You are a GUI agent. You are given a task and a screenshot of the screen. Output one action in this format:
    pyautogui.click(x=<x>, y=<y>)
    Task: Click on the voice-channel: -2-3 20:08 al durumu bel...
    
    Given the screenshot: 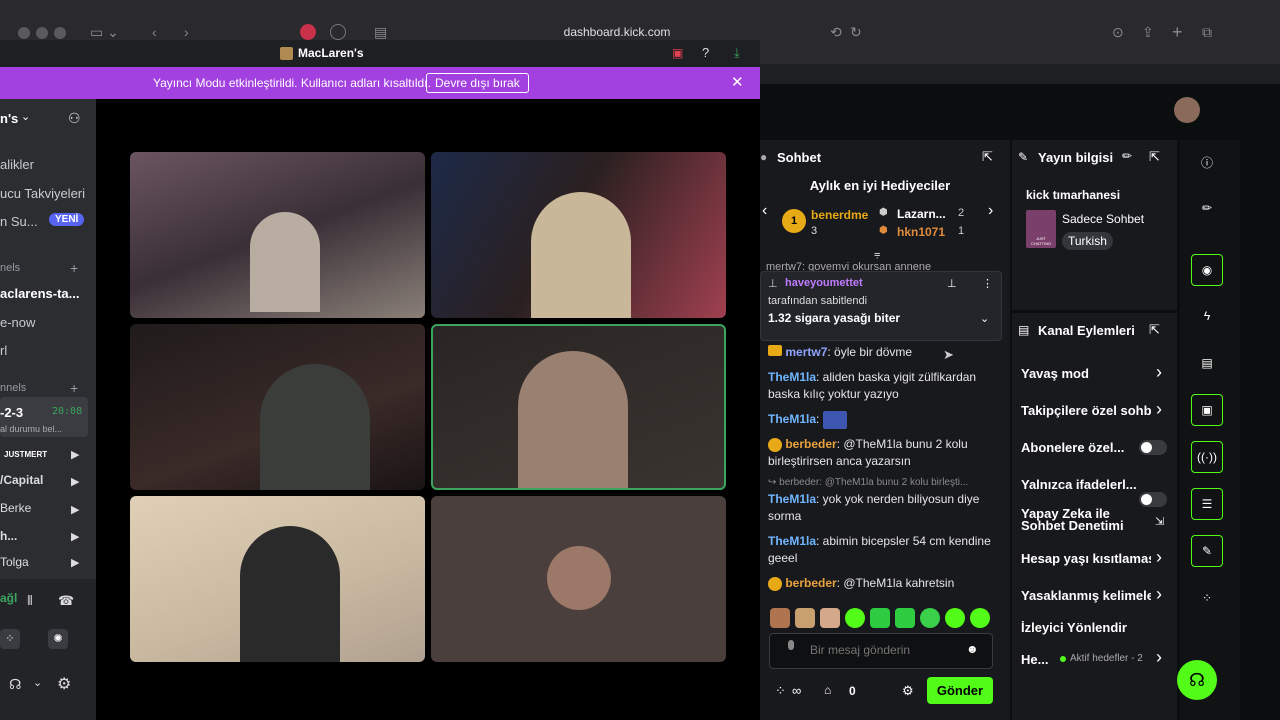 What is the action you would take?
    pyautogui.click(x=44, y=417)
    